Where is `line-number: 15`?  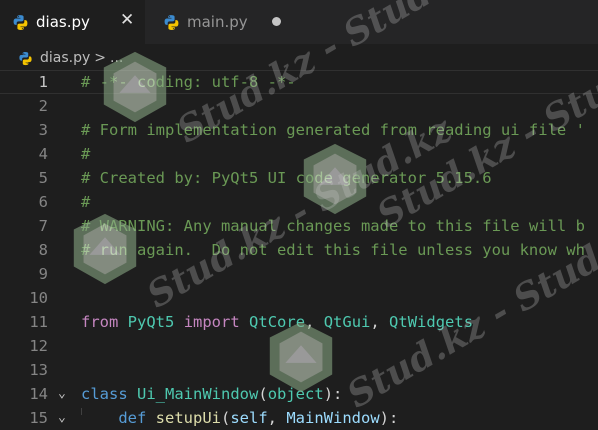
line-number: 15 is located at coordinates (38, 418).